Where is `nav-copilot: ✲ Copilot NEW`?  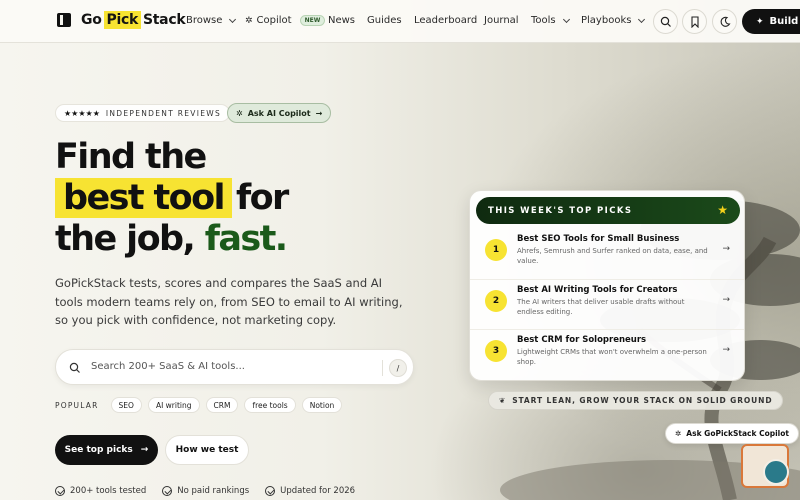 nav-copilot: ✲ Copilot NEW is located at coordinates (285, 20).